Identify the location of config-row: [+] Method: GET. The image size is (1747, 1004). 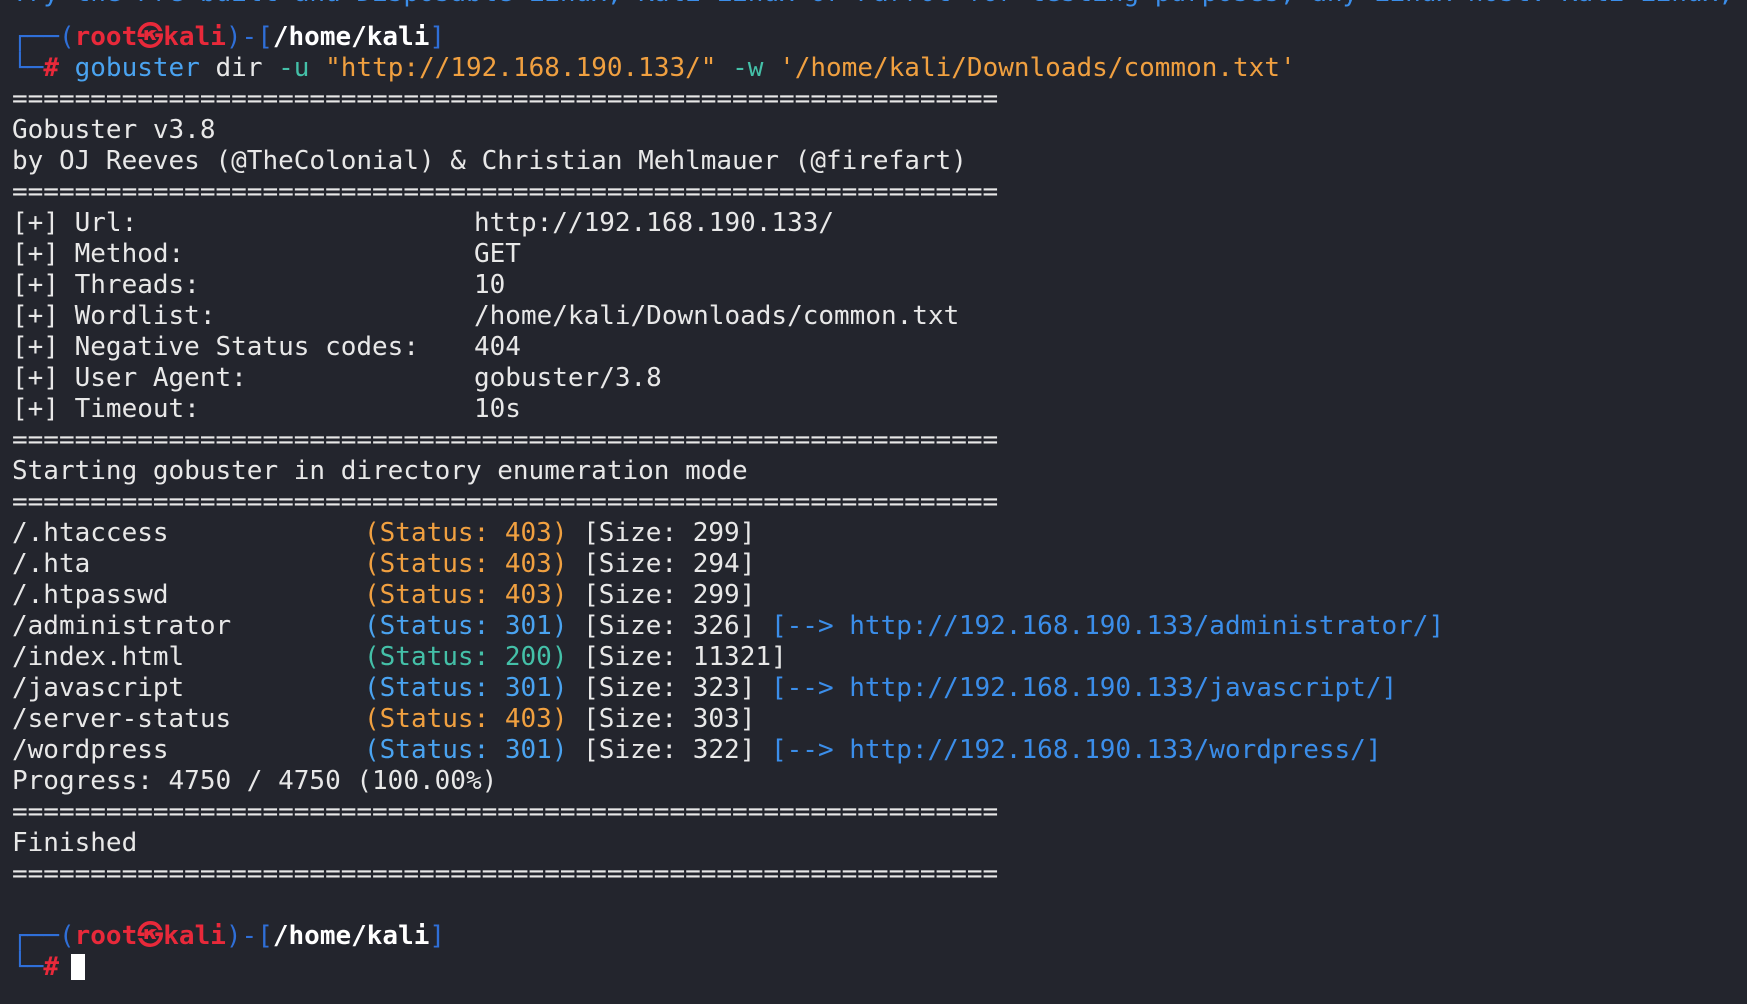
(879, 254).